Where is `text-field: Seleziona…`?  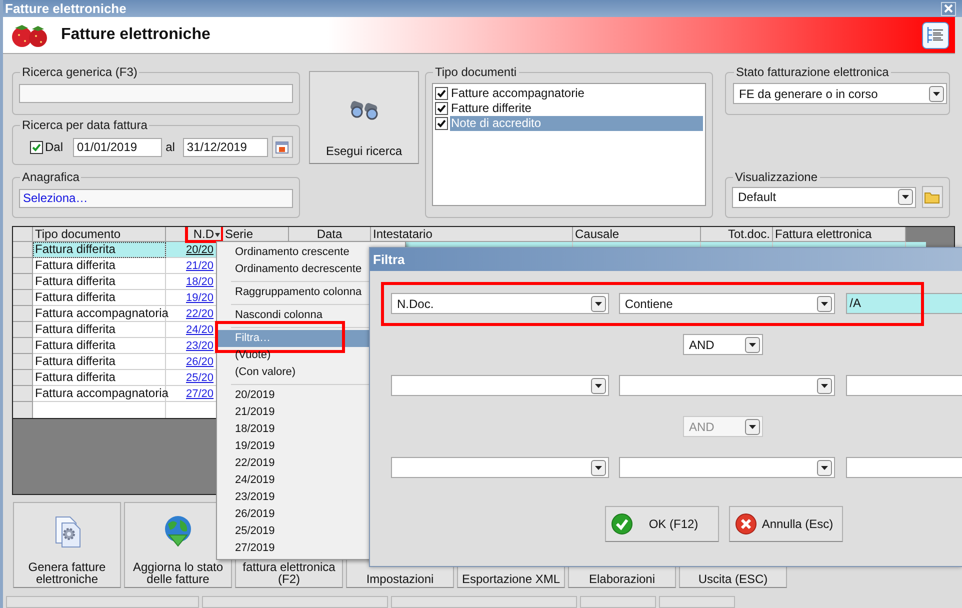
text-field: Seleziona… is located at coordinates (156, 198).